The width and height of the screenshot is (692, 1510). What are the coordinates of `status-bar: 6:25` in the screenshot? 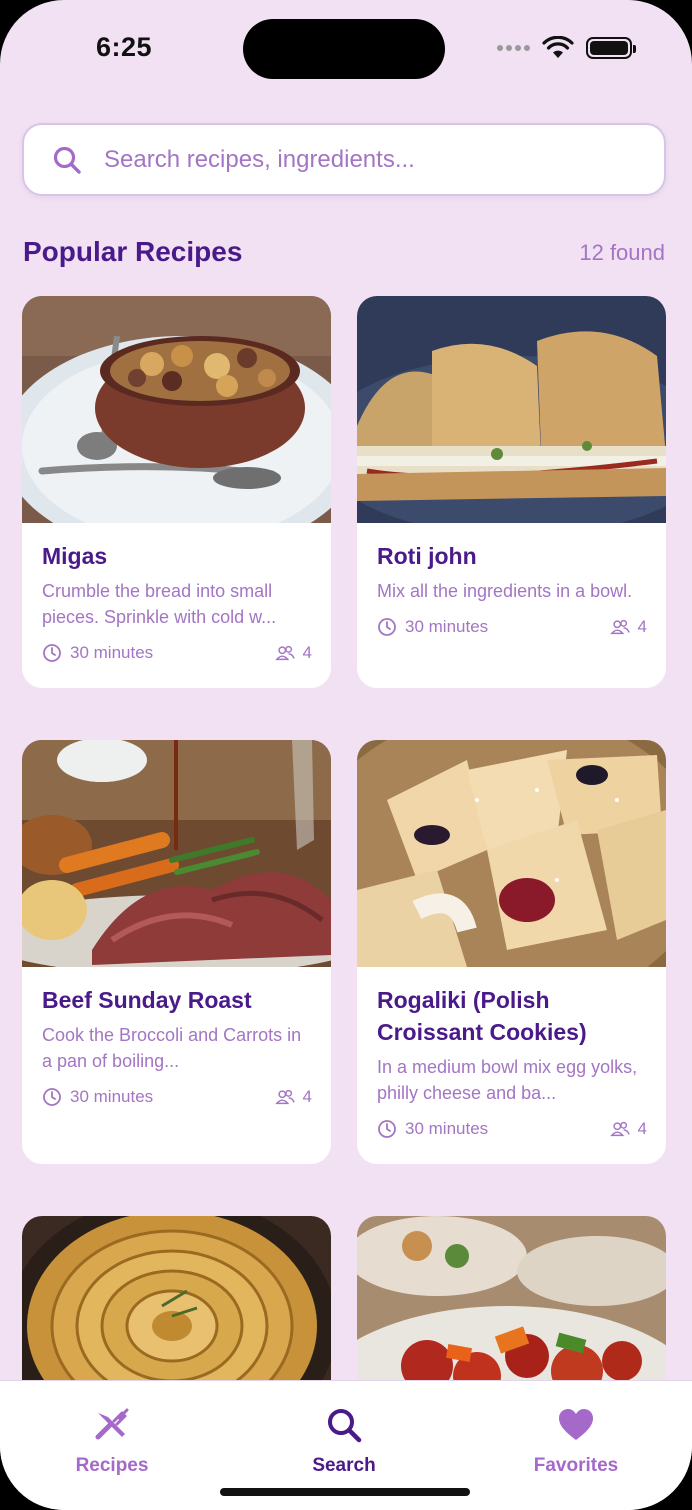 It's located at (346, 45).